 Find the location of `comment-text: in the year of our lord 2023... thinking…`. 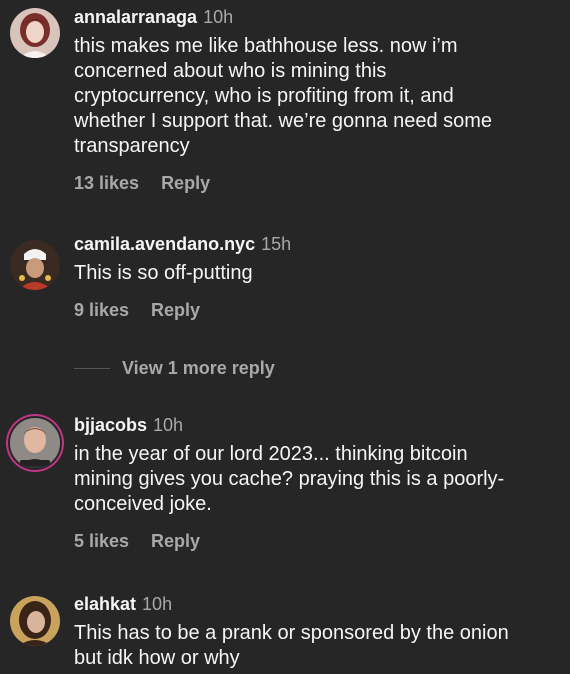

comment-text: in the year of our lord 2023... thinking… is located at coordinates (289, 479).